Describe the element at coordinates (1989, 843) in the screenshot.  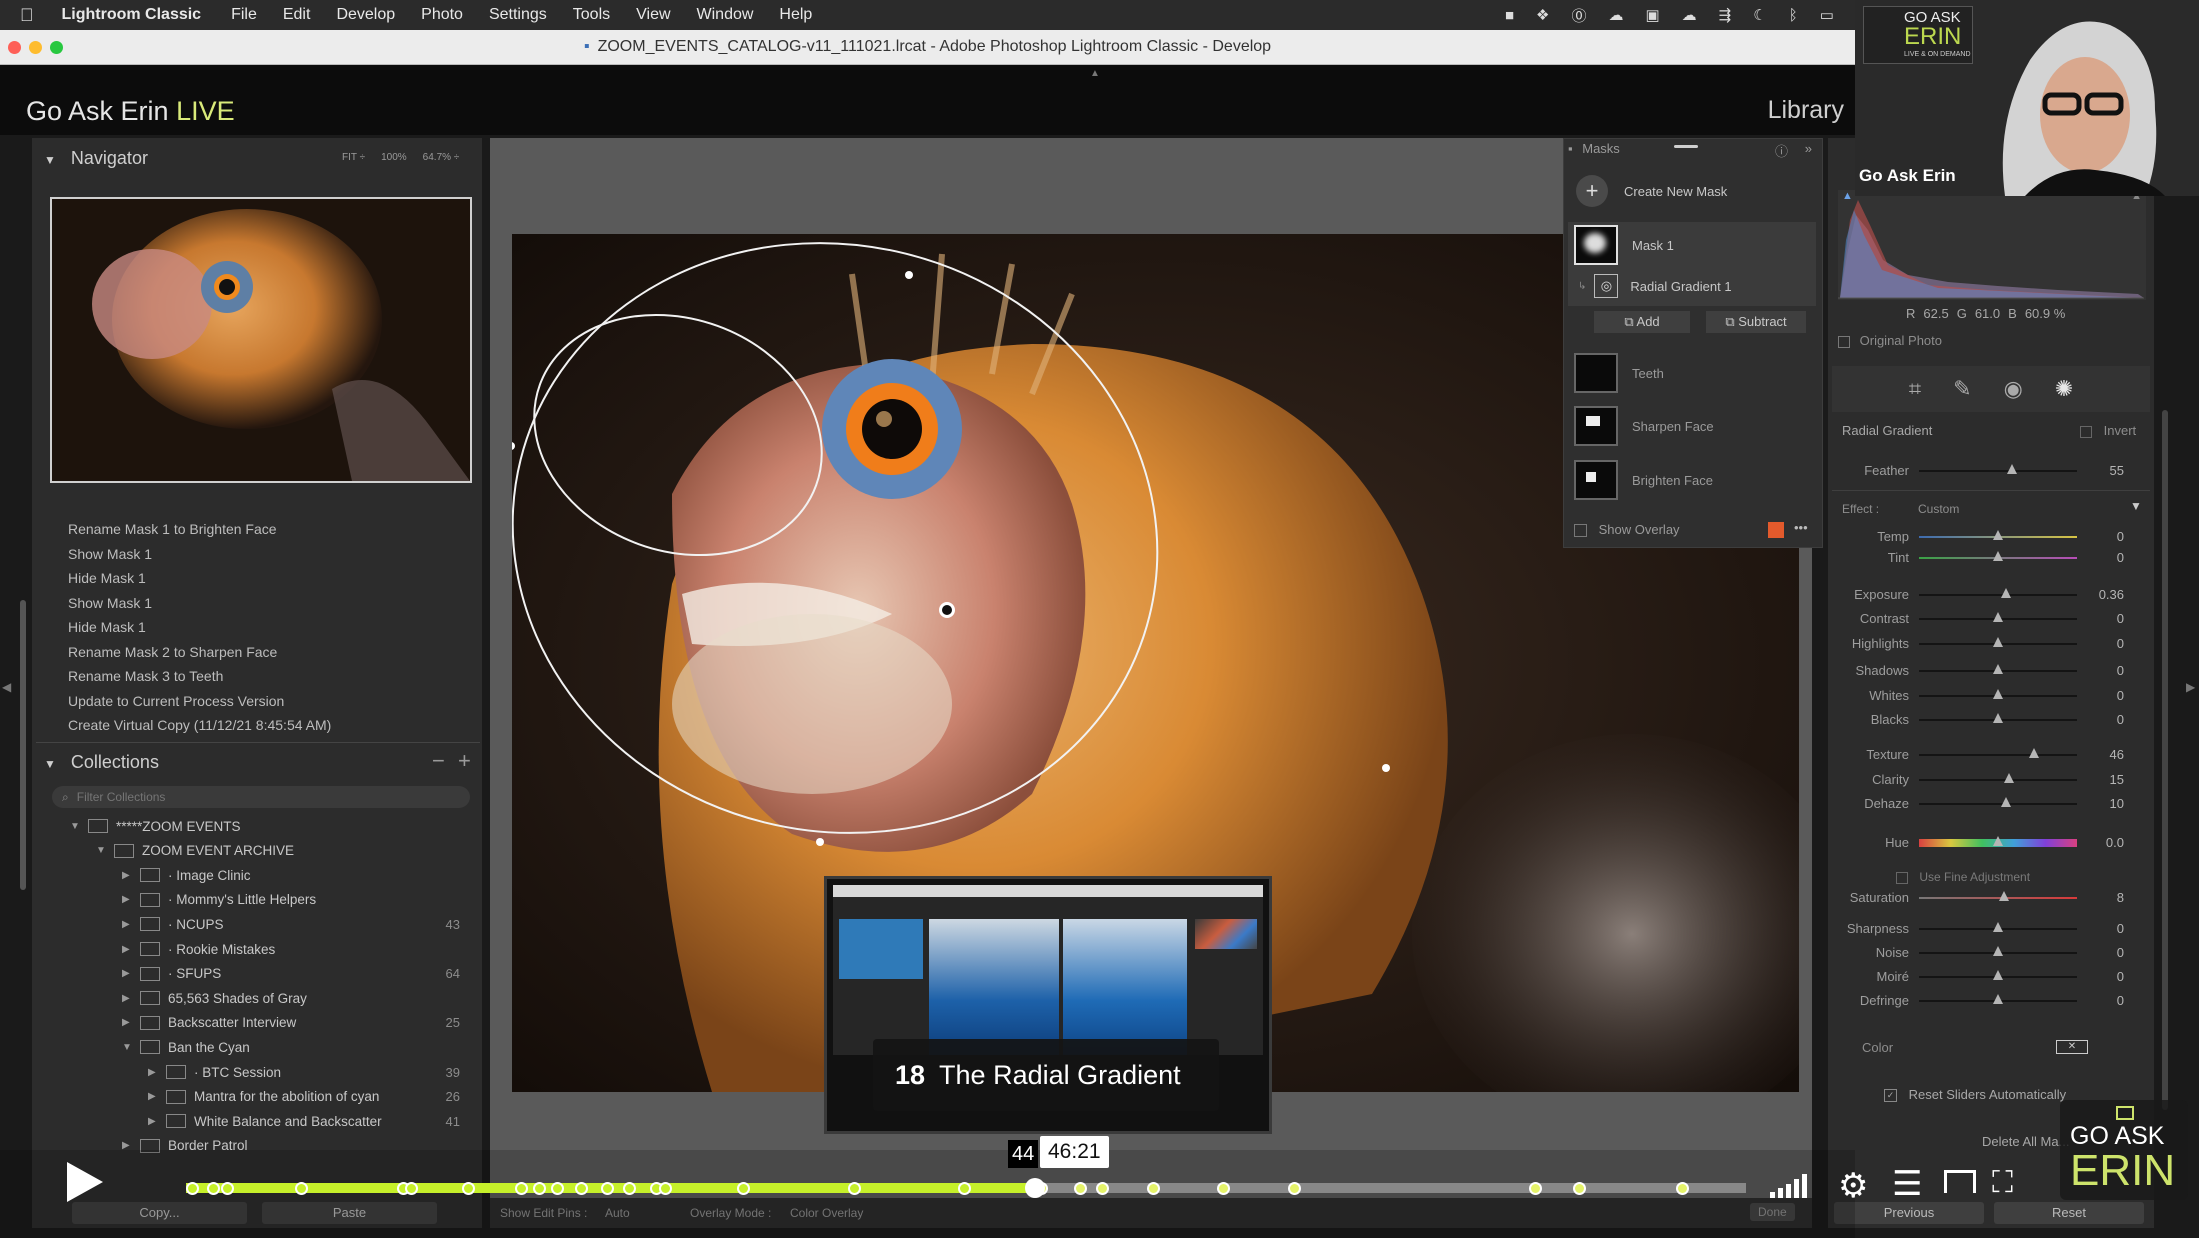
I see `slider-hue: Hue 0.0` at that location.